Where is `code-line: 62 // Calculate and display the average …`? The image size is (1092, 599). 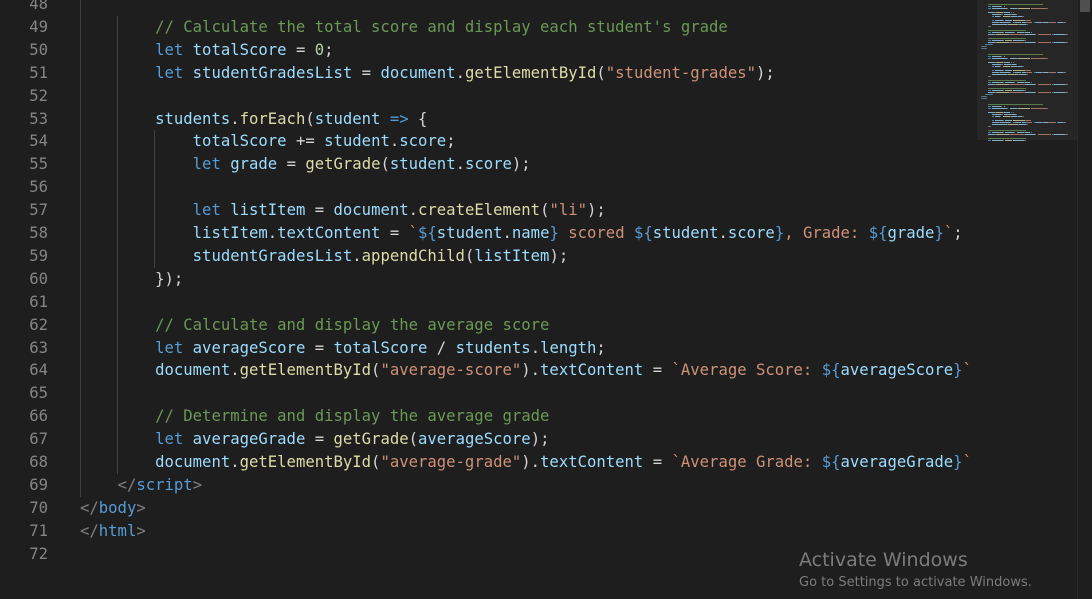 code-line: 62 // Calculate and display the average … is located at coordinates (485, 325).